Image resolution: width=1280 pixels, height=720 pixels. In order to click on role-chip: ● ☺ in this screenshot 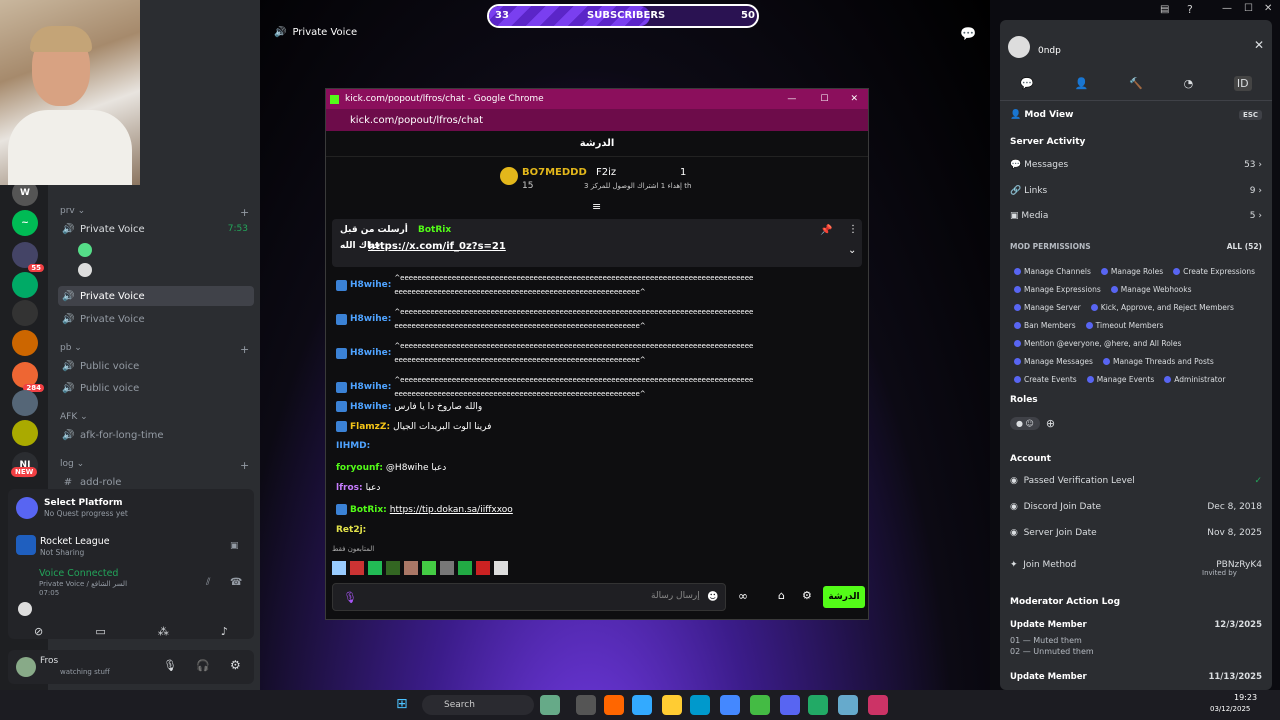, I will do `click(1025, 423)`.